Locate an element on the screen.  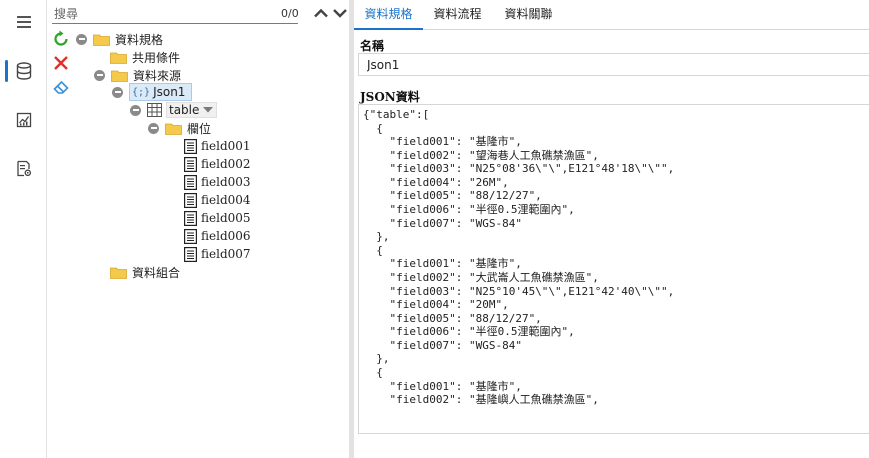
rail-active-indicator is located at coordinates (6, 71).